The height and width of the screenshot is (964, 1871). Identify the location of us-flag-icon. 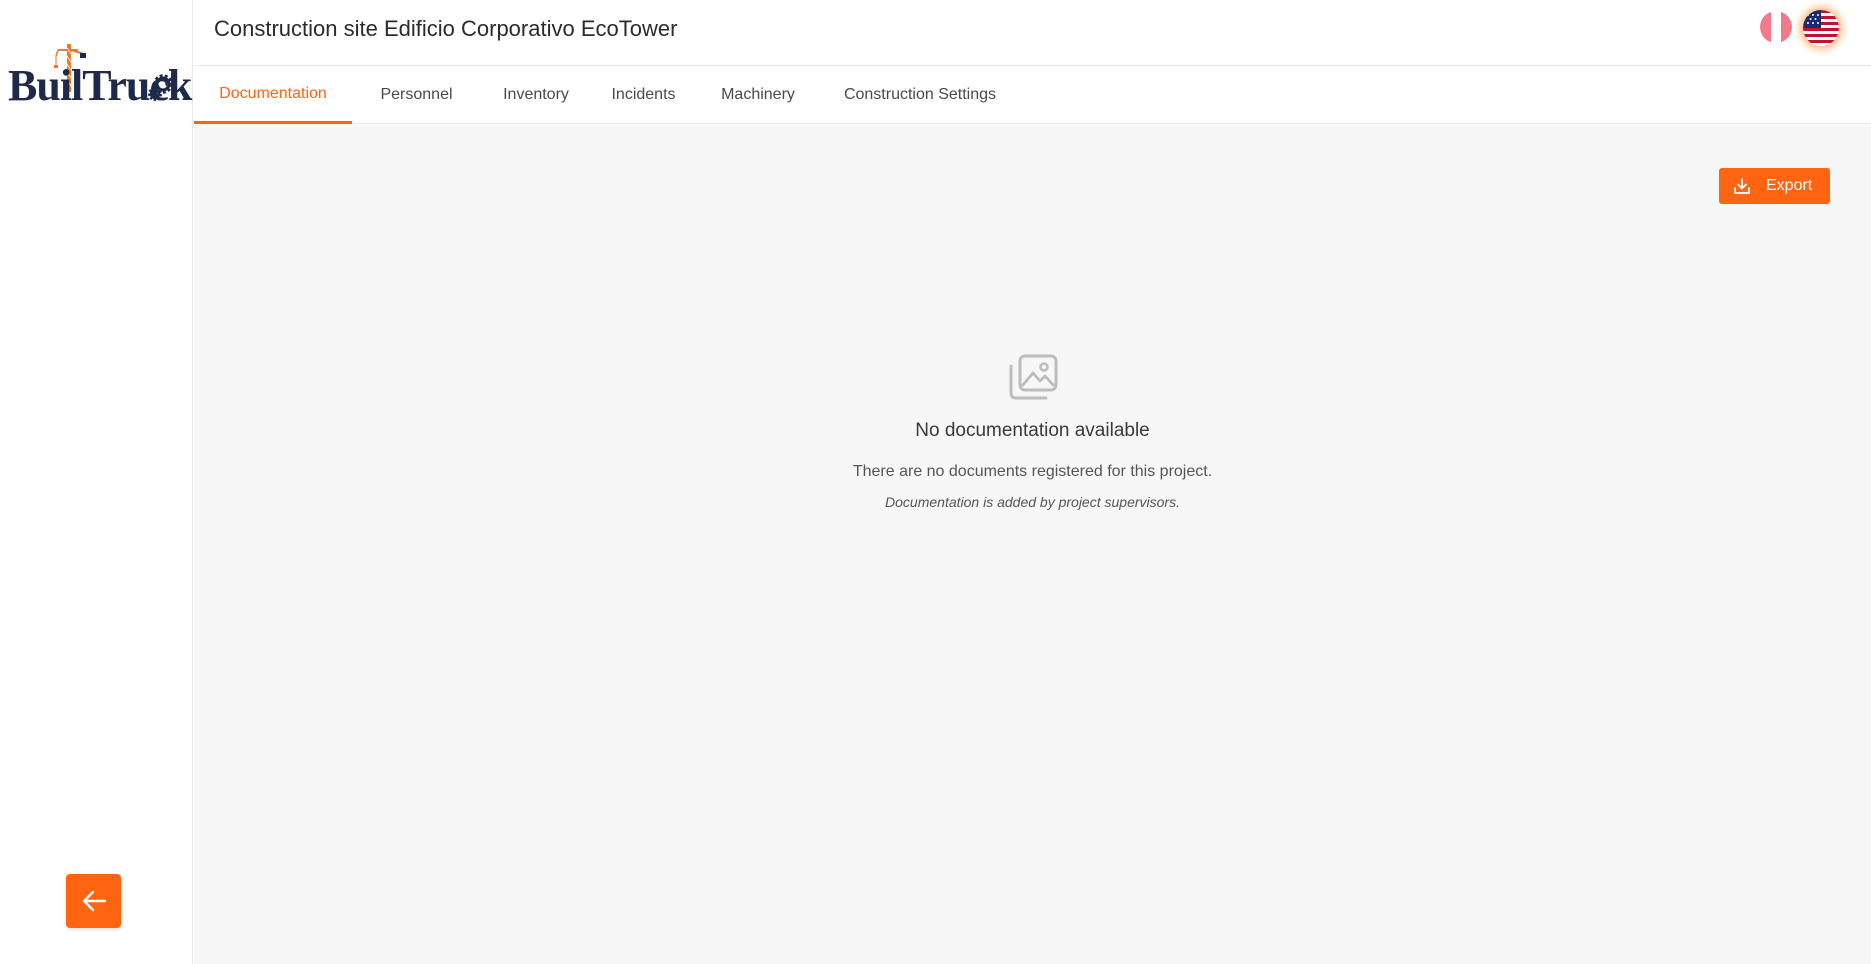
(1821, 28).